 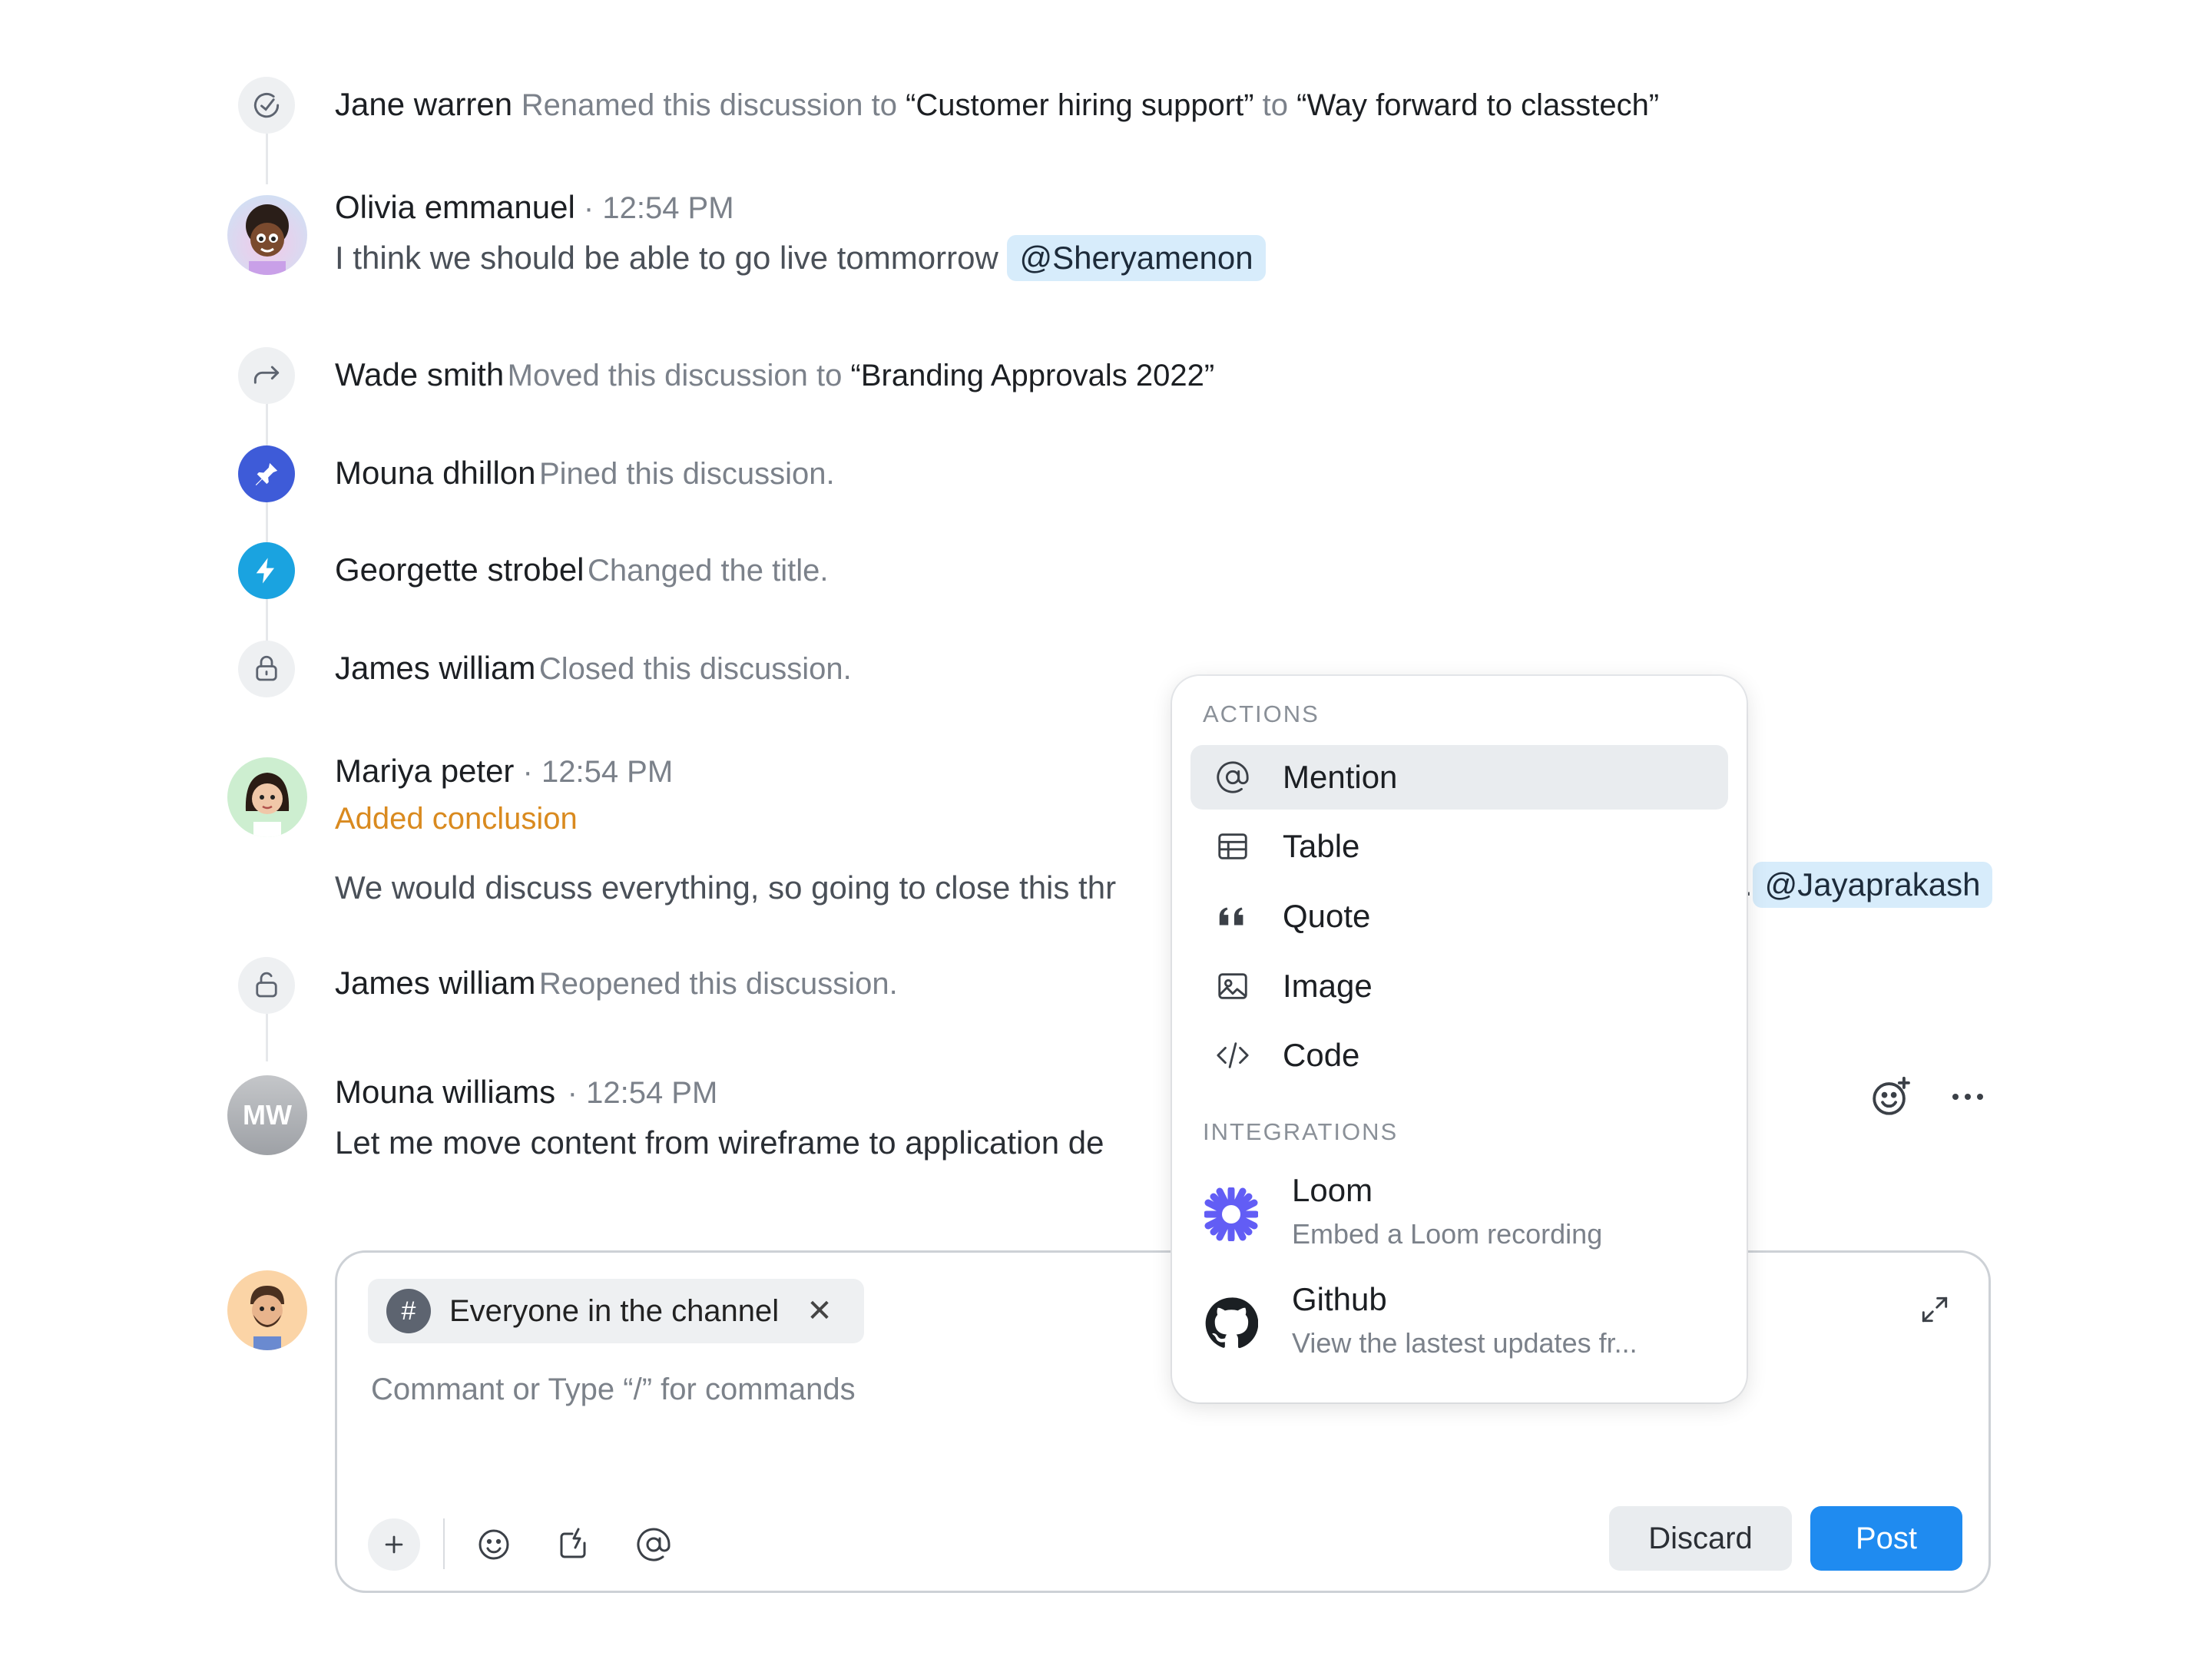 What do you see at coordinates (1301, 1132) in the screenshot?
I see `integrations-section-header: INTEGRATIONS` at bounding box center [1301, 1132].